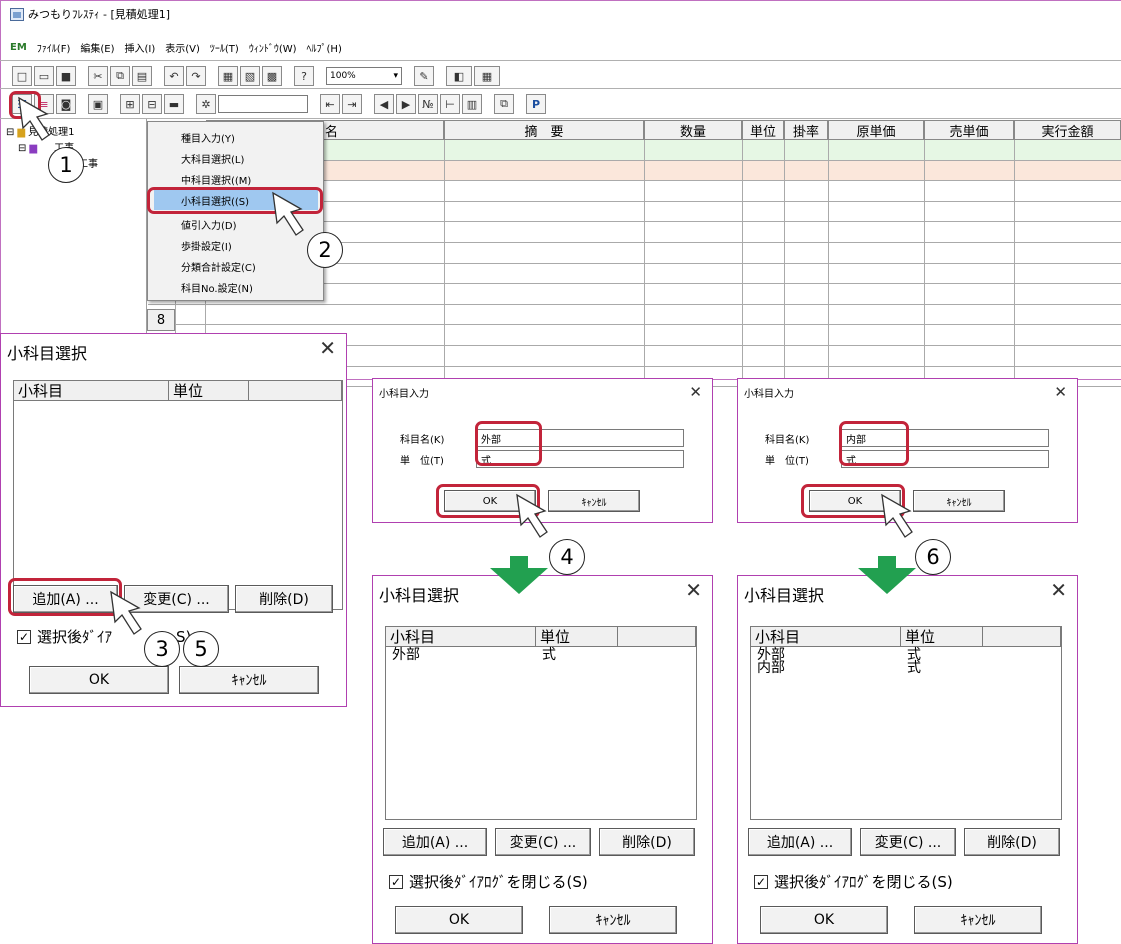  Describe the element at coordinates (384, 104) in the screenshot. I see `first-icon: ◀` at that location.